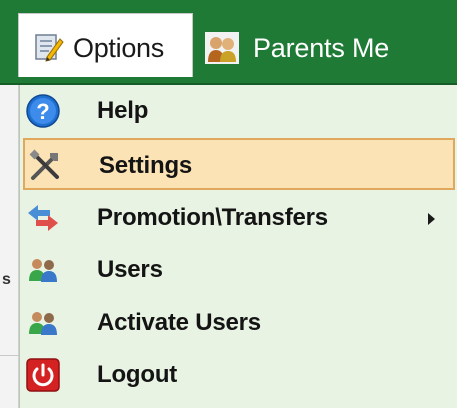 The height and width of the screenshot is (408, 457). What do you see at coordinates (123, 110) in the screenshot?
I see `menu-item-label: Help` at bounding box center [123, 110].